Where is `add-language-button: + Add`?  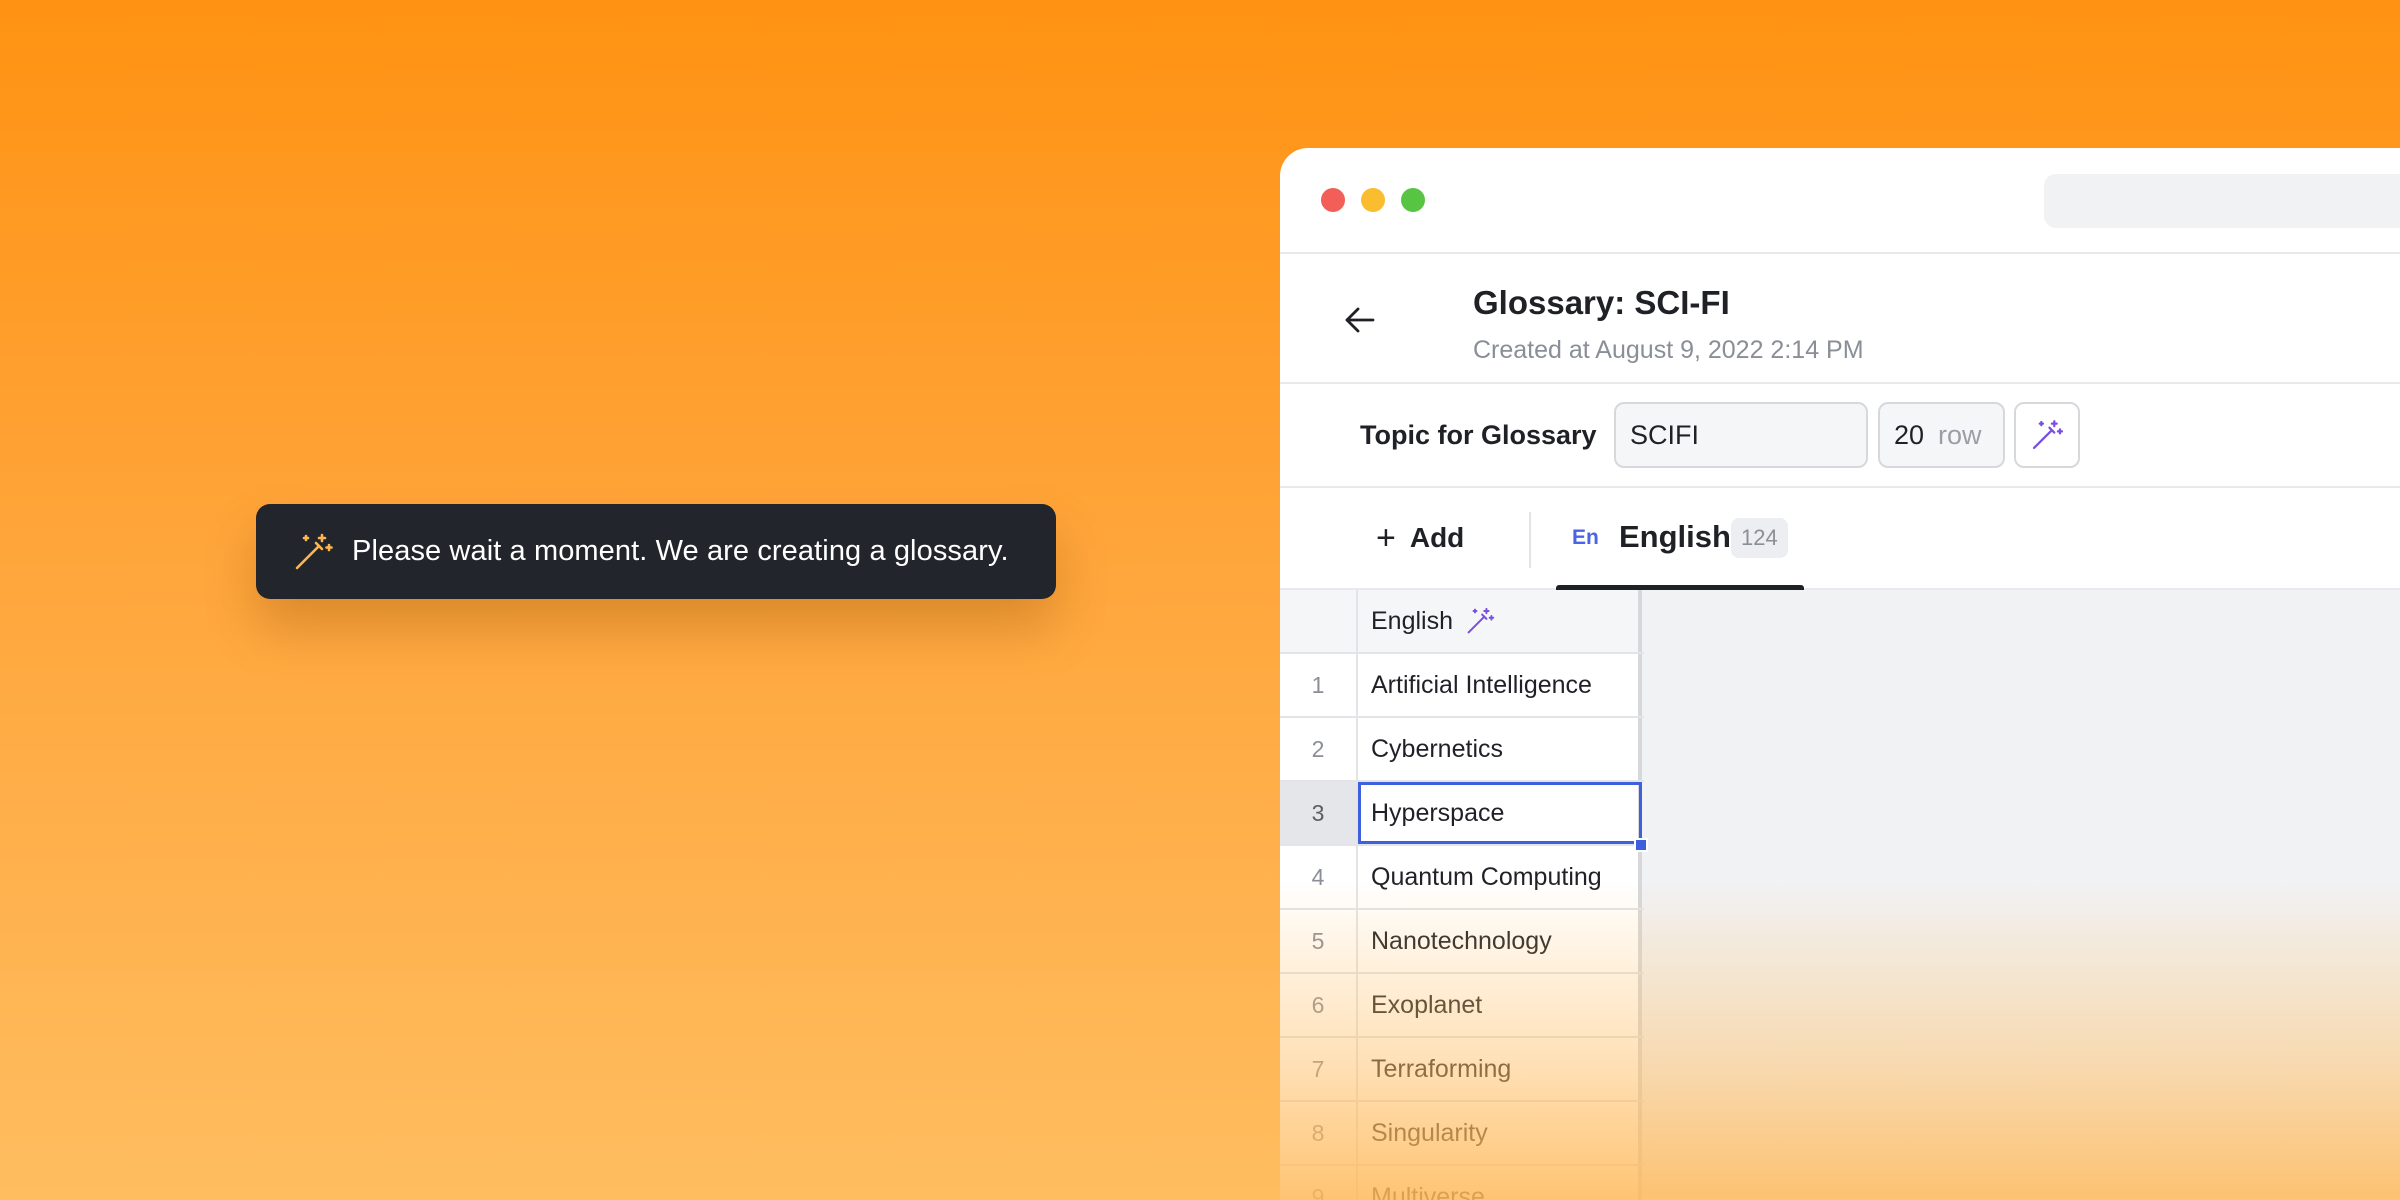 add-language-button: + Add is located at coordinates (1420, 538).